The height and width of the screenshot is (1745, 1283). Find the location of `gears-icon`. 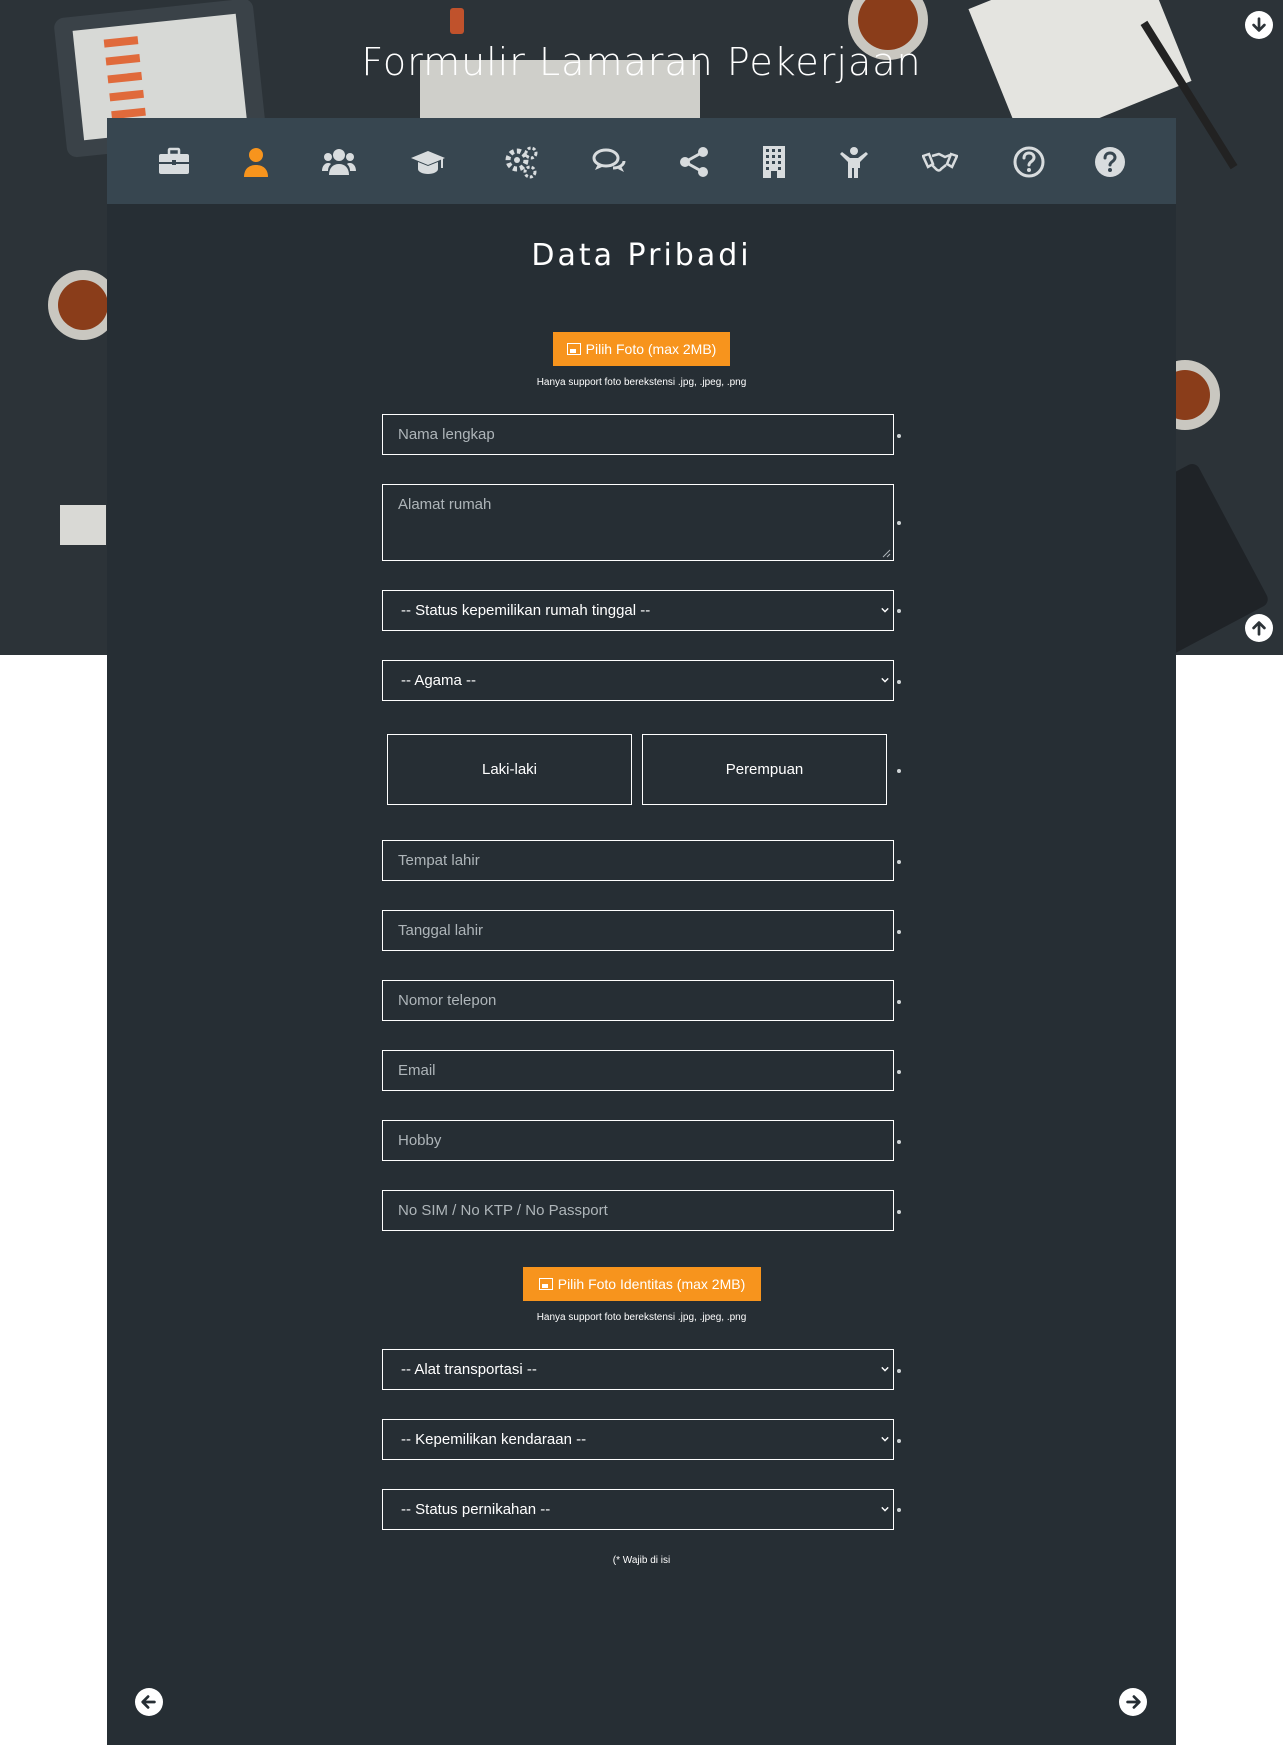

gears-icon is located at coordinates (521, 162).